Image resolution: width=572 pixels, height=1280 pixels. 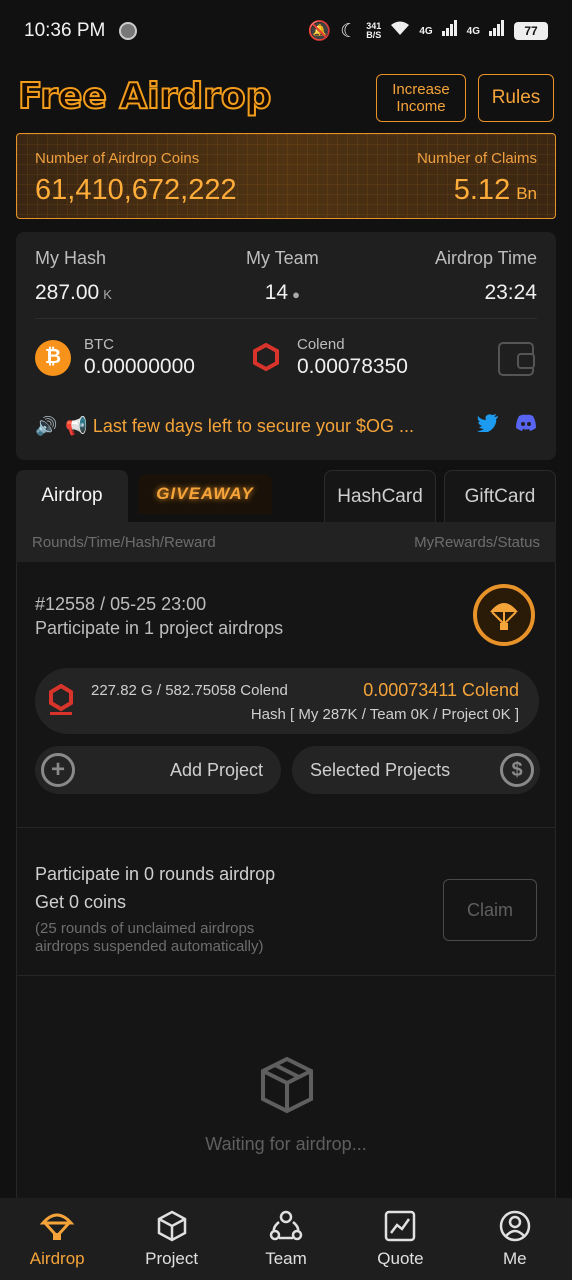 I want to click on list-header: Rounds/Time/Hash/Reward MyRewards/Status, so click(x=286, y=542).